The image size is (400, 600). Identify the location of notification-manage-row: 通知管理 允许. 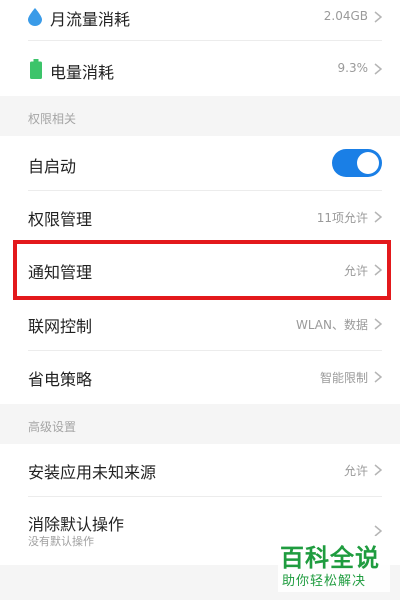
(200, 270).